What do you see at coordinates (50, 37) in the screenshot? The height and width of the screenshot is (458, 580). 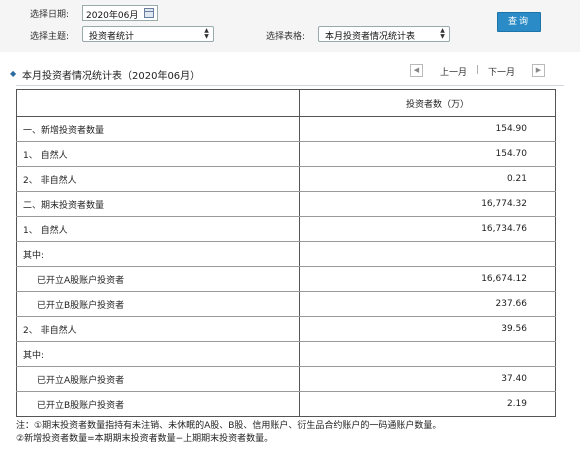 I see `topic-label: 选择主题:` at bounding box center [50, 37].